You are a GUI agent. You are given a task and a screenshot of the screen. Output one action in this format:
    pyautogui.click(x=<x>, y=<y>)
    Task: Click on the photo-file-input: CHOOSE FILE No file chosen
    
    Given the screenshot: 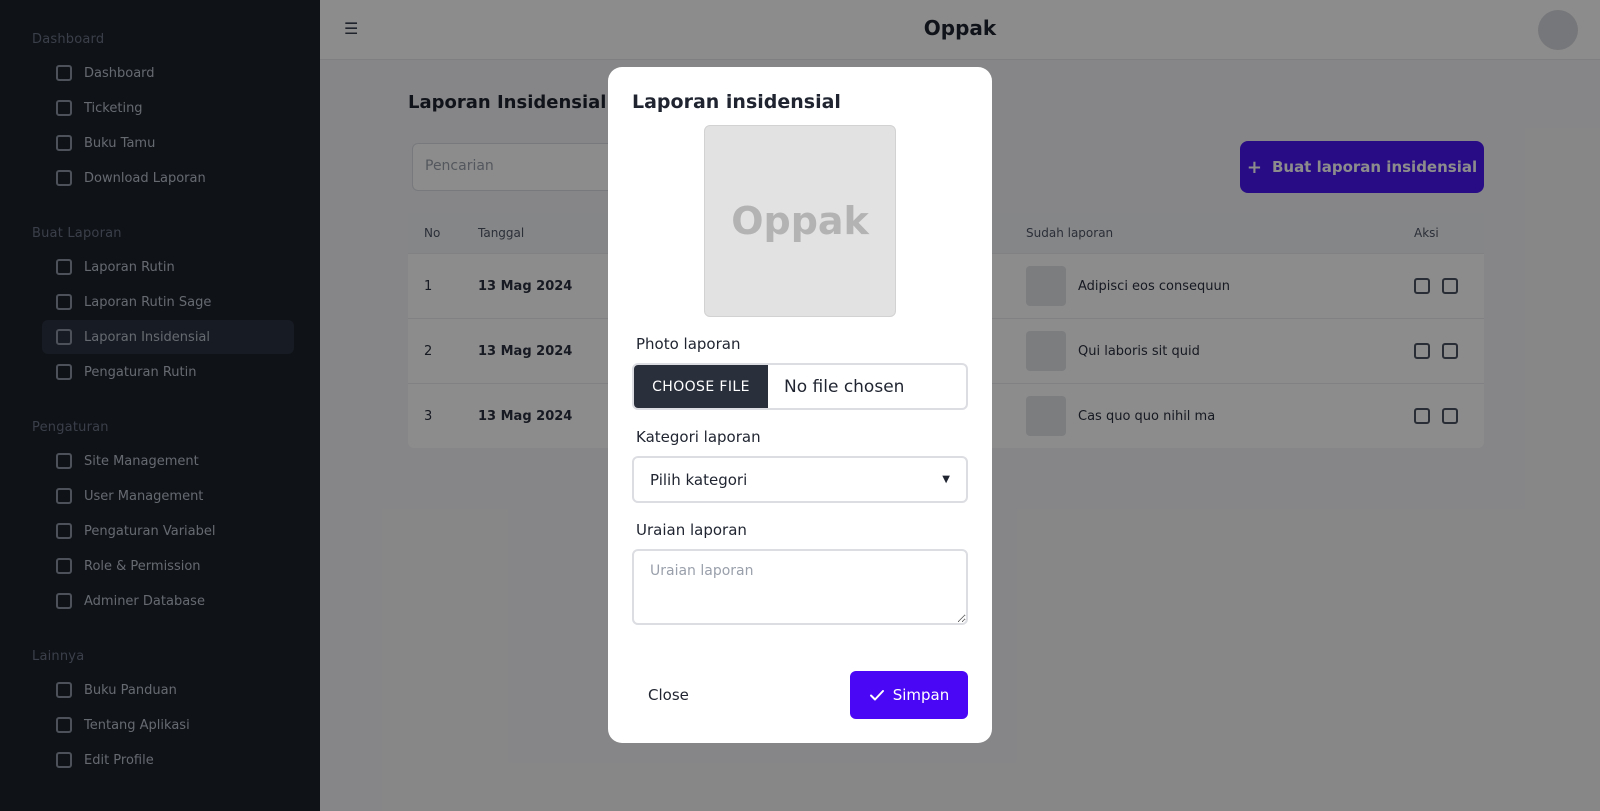 What is the action you would take?
    pyautogui.click(x=800, y=386)
    